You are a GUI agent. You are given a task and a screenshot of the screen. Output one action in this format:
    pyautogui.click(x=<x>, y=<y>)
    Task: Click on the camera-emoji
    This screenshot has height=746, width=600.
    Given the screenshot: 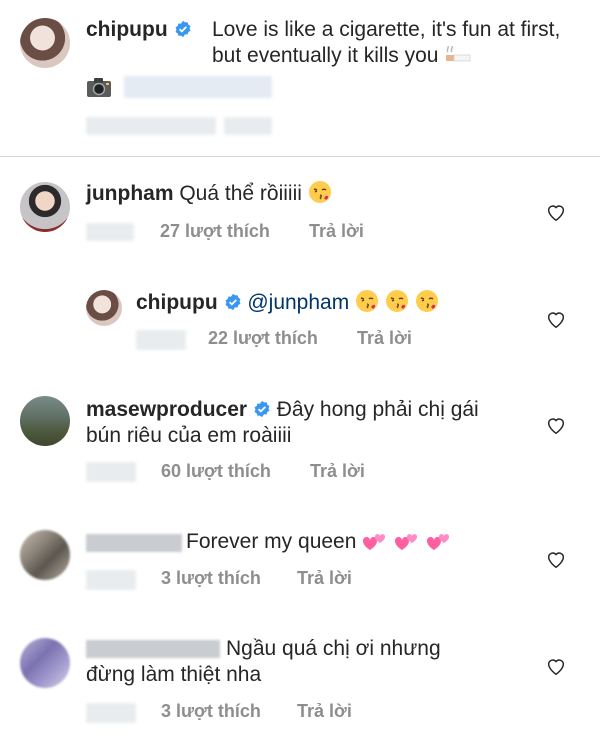 What is the action you would take?
    pyautogui.click(x=99, y=87)
    